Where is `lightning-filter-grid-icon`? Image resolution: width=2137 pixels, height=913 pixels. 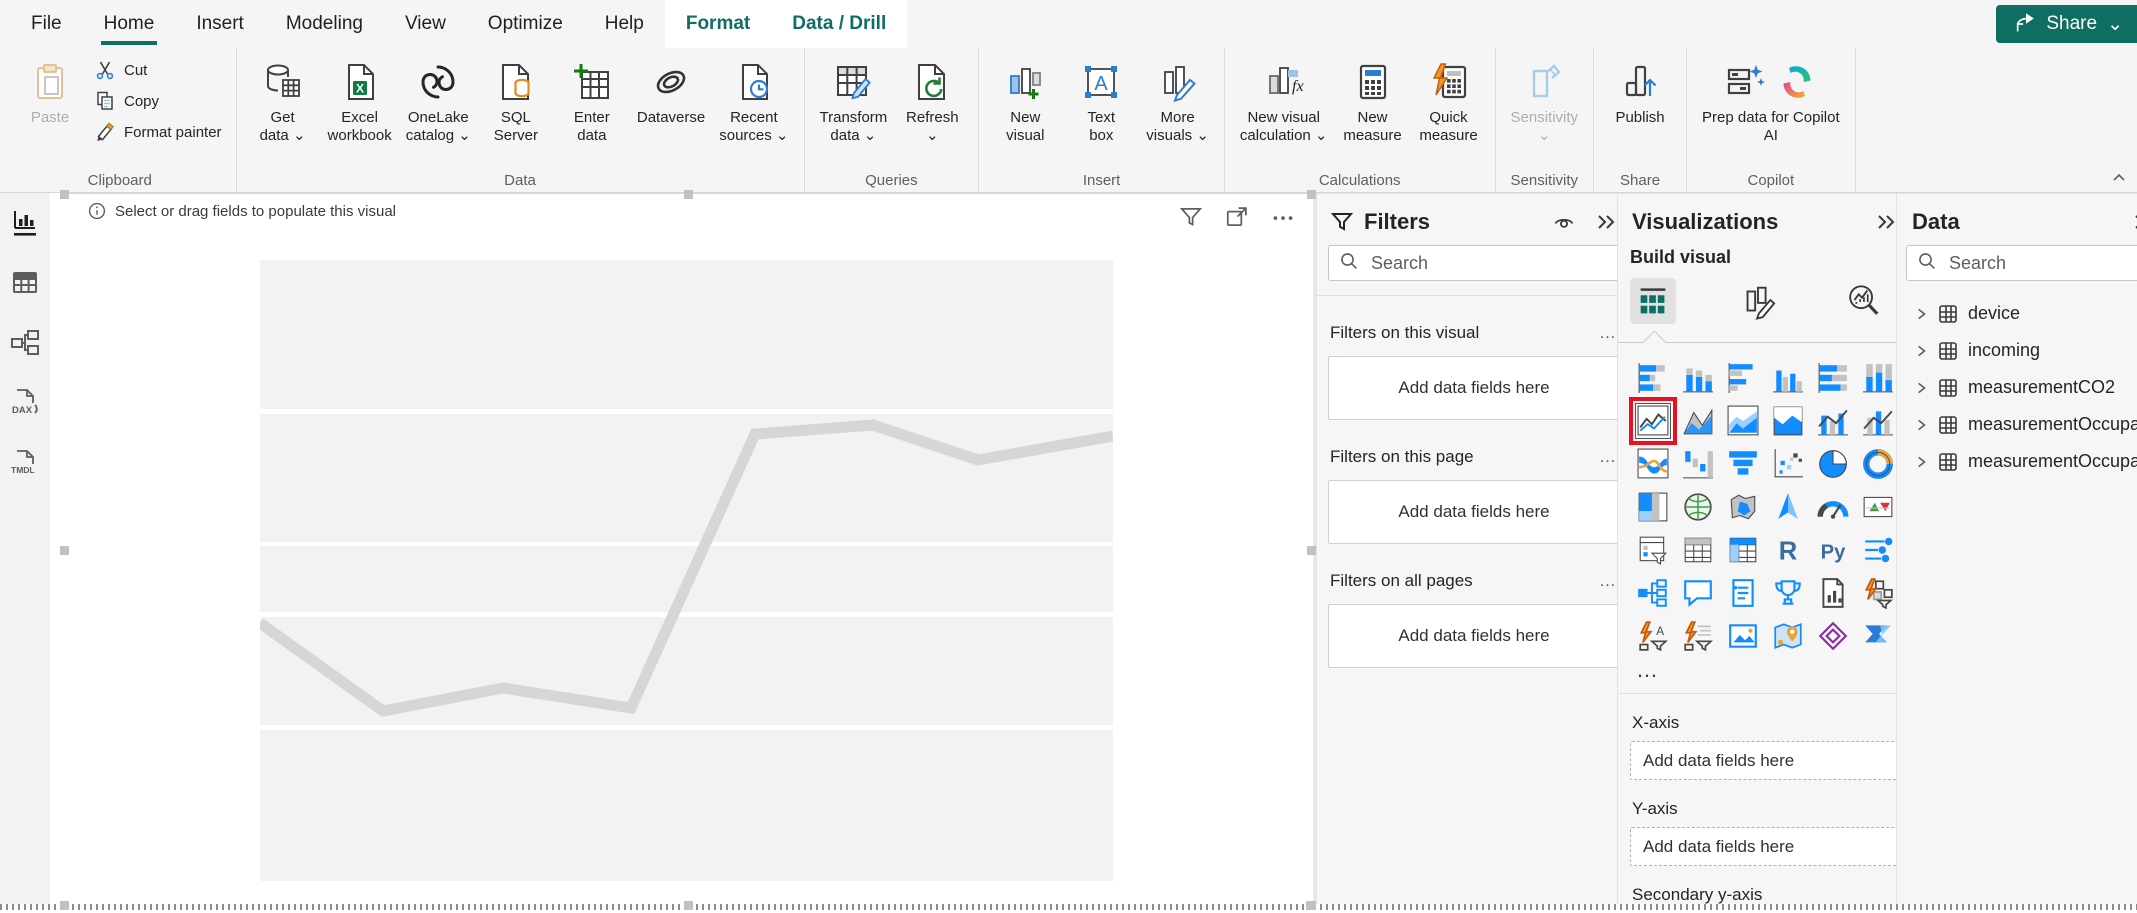 lightning-filter-grid-icon is located at coordinates (1878, 593).